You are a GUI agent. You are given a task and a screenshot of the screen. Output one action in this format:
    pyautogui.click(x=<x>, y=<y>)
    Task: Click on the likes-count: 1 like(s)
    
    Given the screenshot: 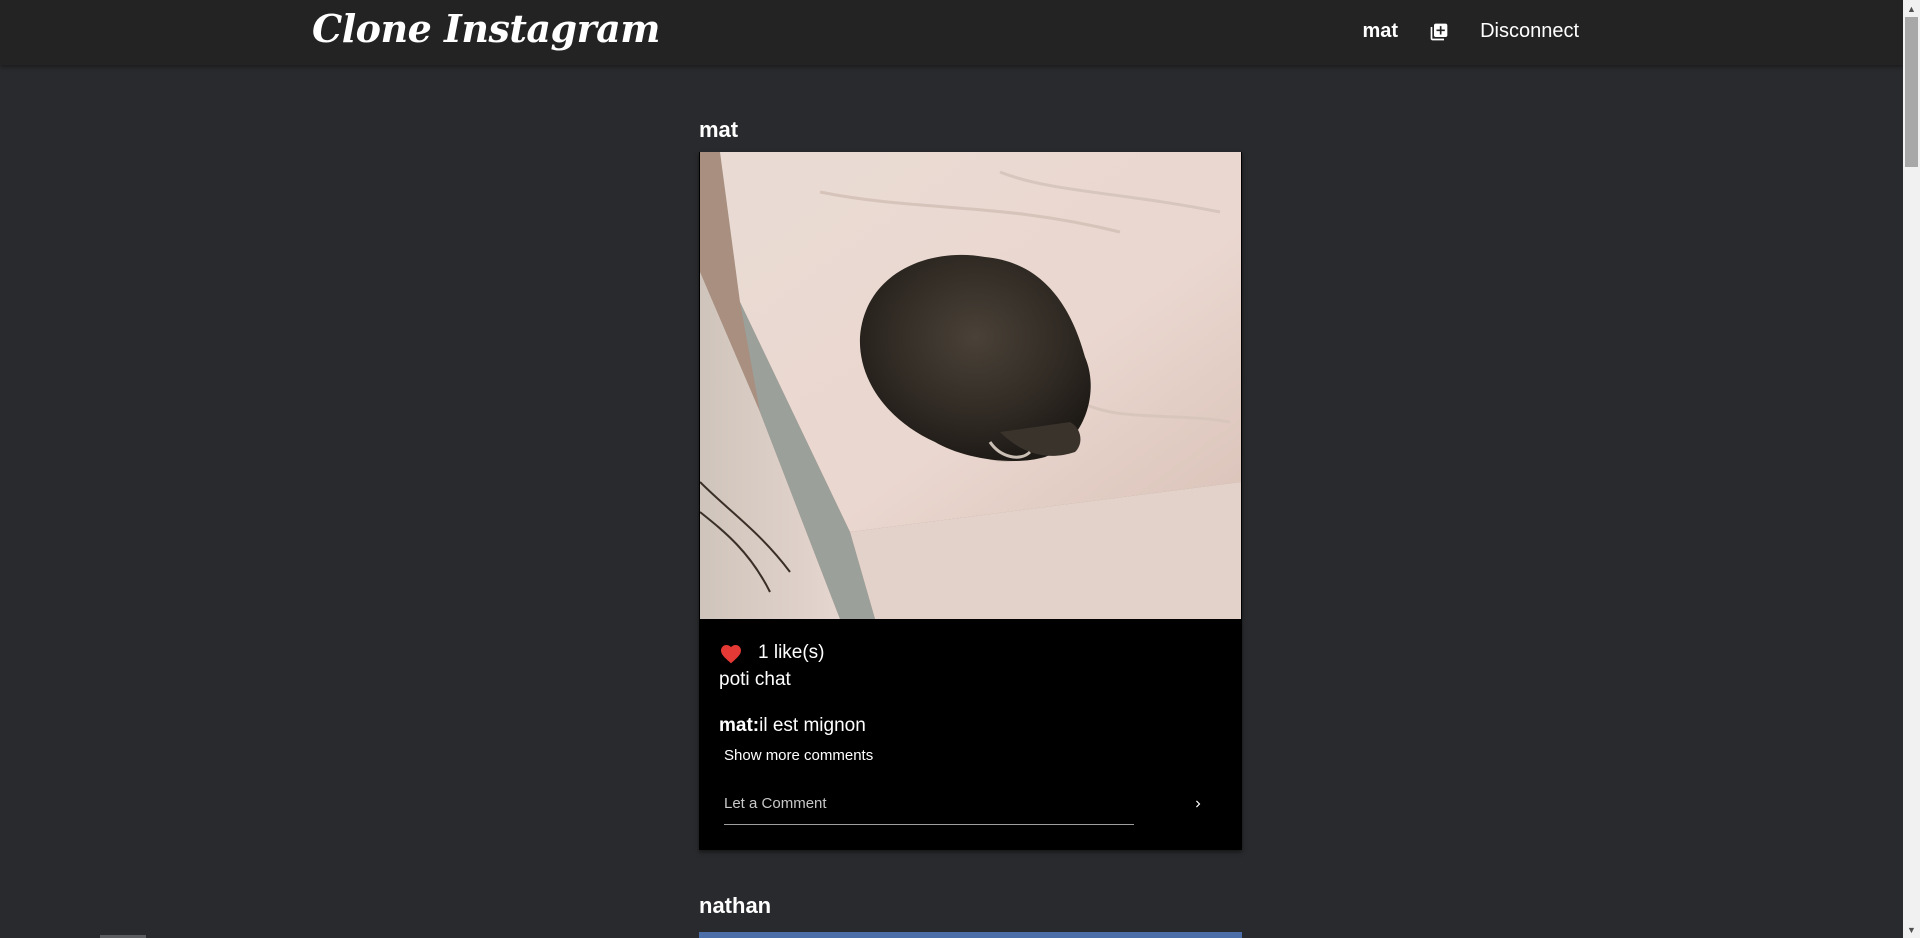 What is the action you would take?
    pyautogui.click(x=791, y=652)
    